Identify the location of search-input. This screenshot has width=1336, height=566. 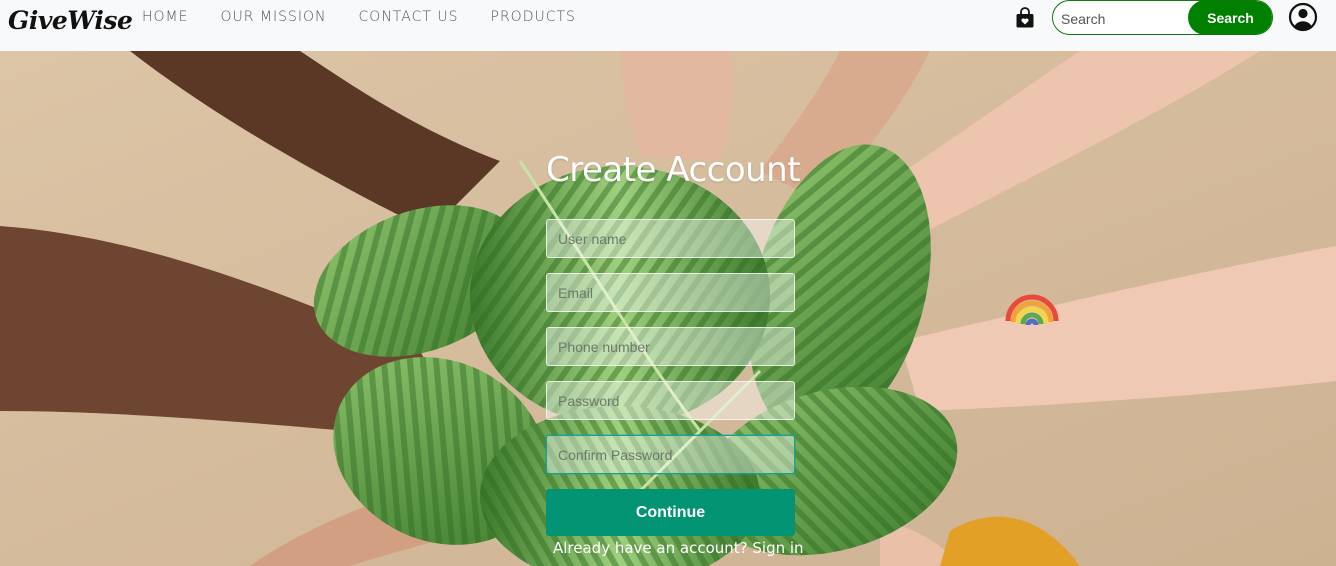
(1128, 17).